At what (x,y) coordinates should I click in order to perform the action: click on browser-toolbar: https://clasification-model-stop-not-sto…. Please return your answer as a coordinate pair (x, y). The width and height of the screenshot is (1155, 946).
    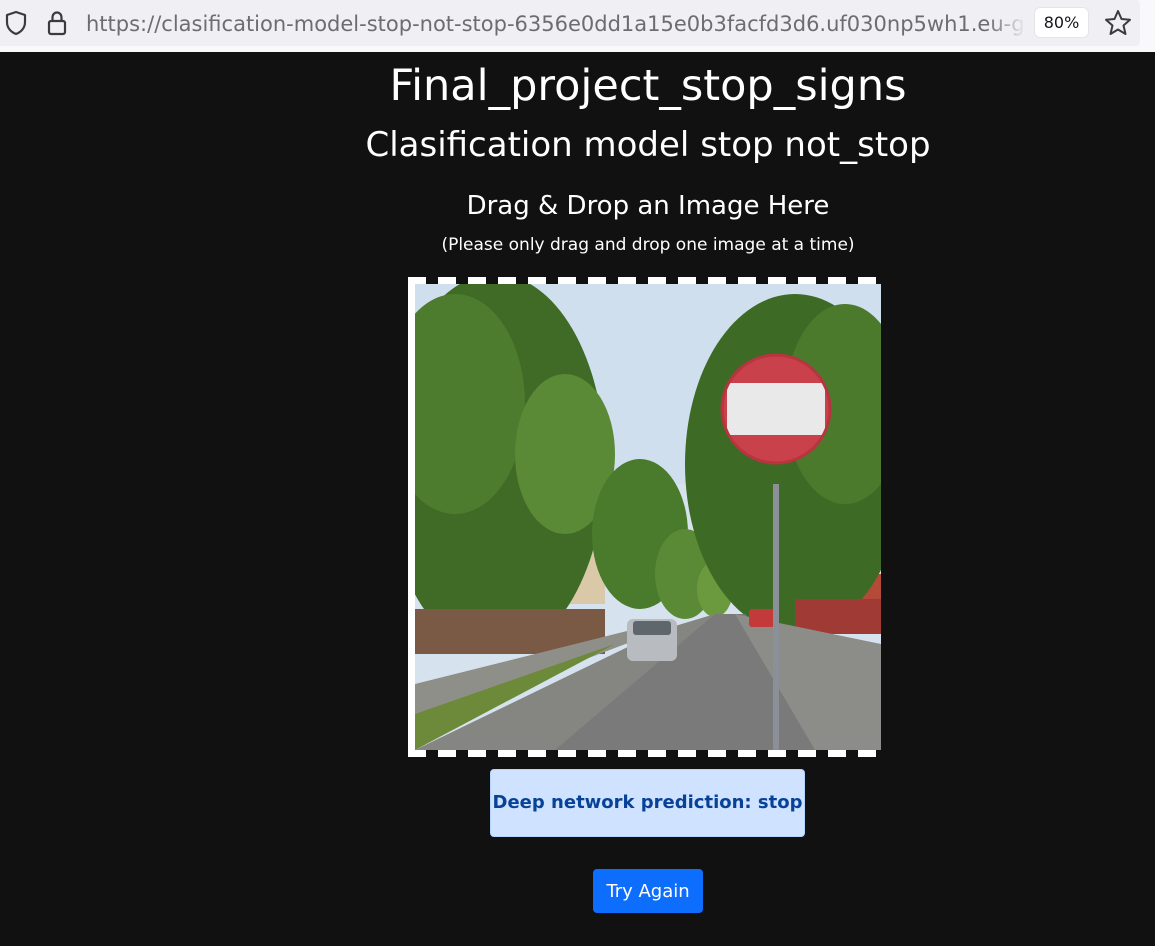
    Looking at the image, I should click on (577, 26).